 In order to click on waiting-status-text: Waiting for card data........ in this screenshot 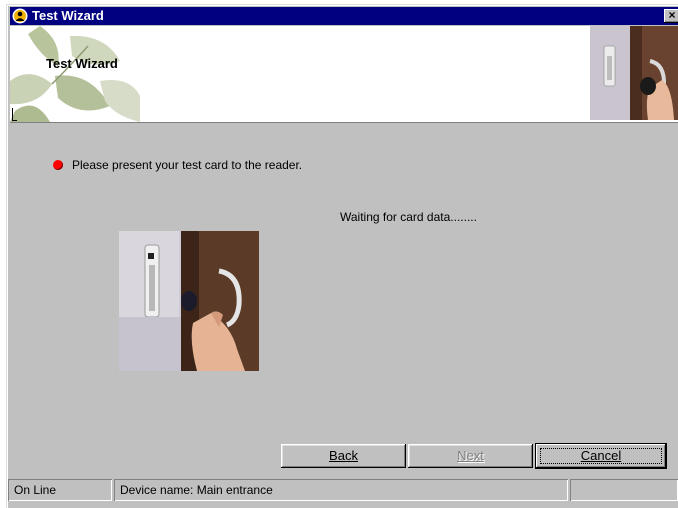, I will do `click(408, 217)`.